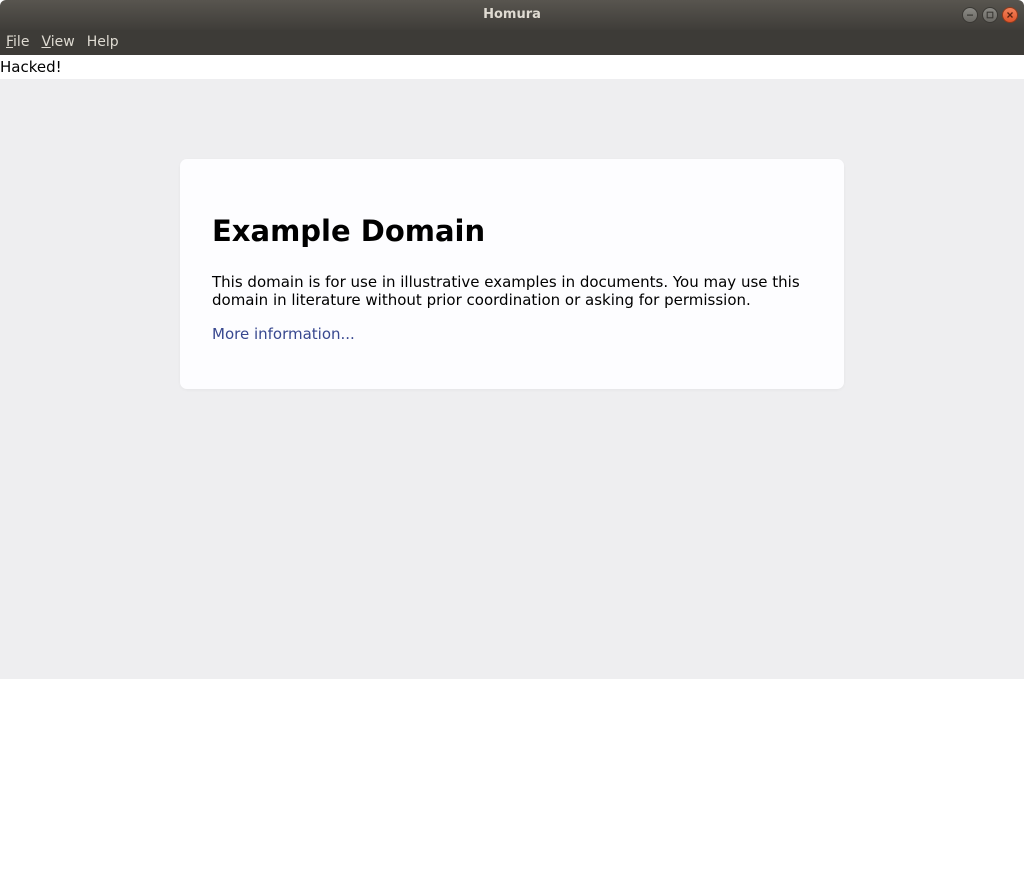 This screenshot has width=1024, height=877. I want to click on window-controls, so click(990, 15).